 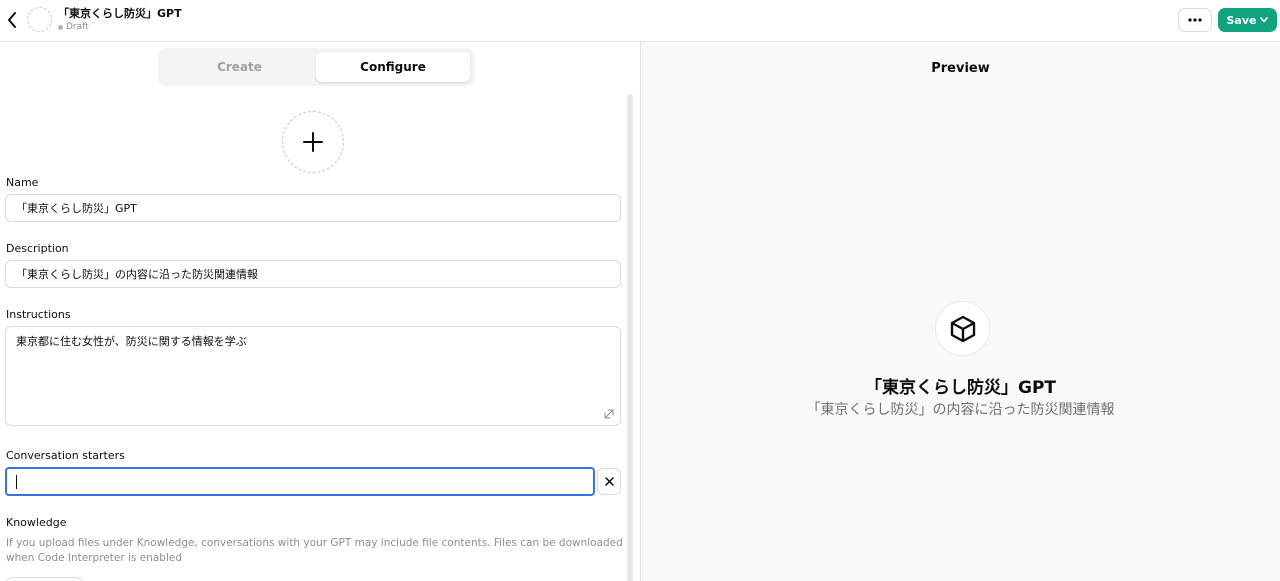 What do you see at coordinates (120, 13) in the screenshot?
I see `gpt-title: 「東京くらし防災」GPT` at bounding box center [120, 13].